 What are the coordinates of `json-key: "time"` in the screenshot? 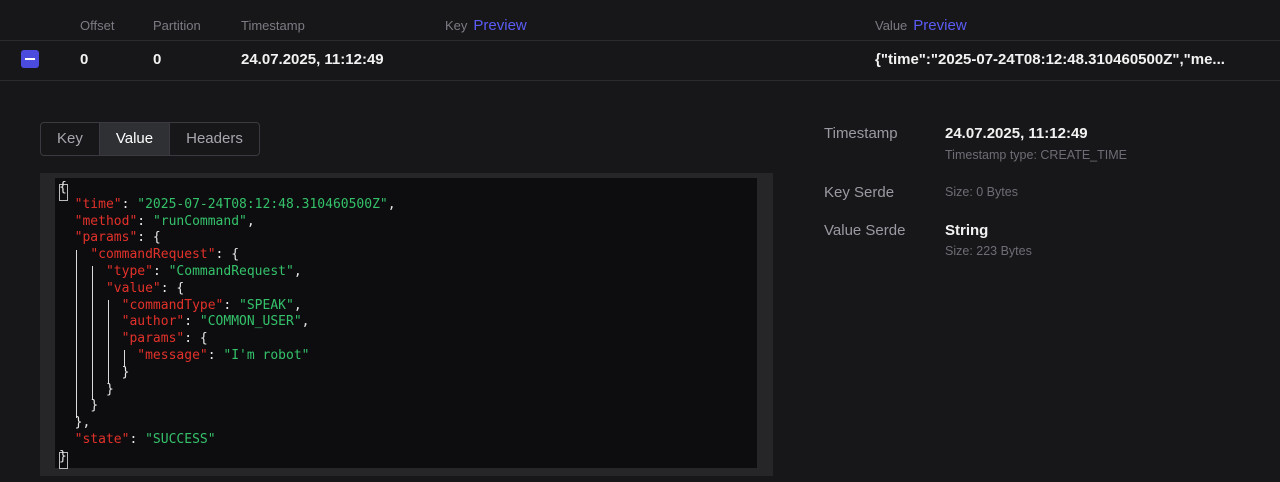 It's located at (98, 204).